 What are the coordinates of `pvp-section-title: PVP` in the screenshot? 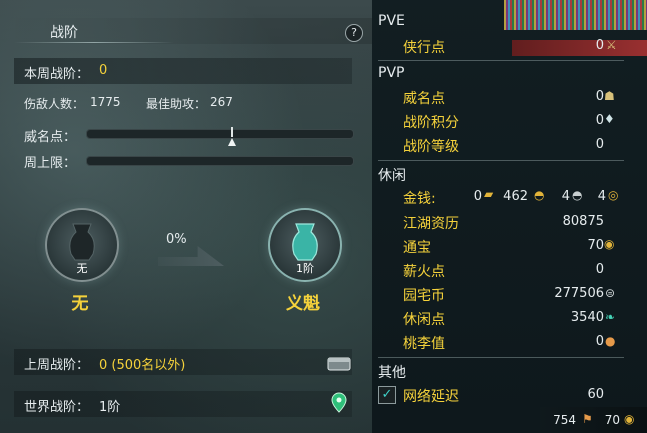 It's located at (391, 73).